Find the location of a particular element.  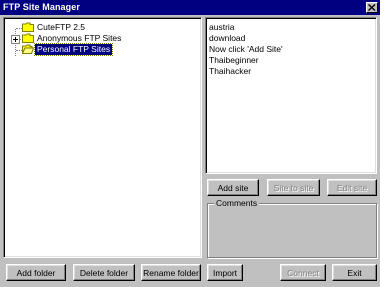

site-to-site-button: Site to site is located at coordinates (293, 187).